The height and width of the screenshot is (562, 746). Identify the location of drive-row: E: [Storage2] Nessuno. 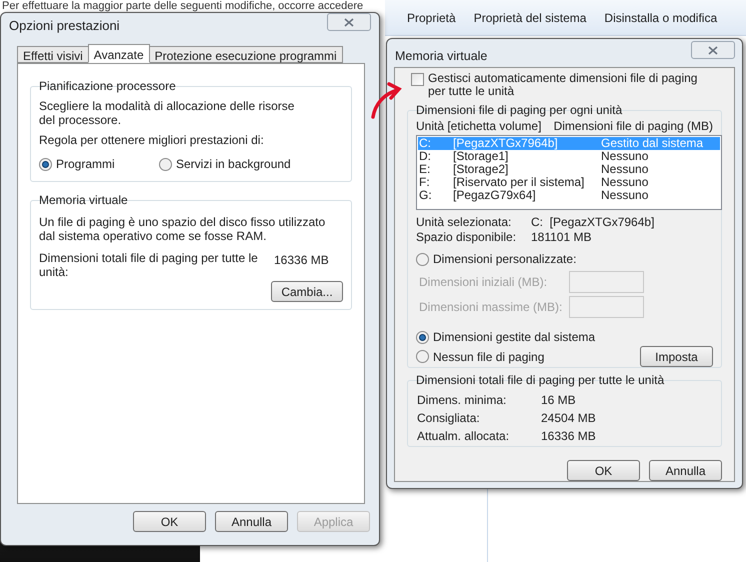
(569, 169).